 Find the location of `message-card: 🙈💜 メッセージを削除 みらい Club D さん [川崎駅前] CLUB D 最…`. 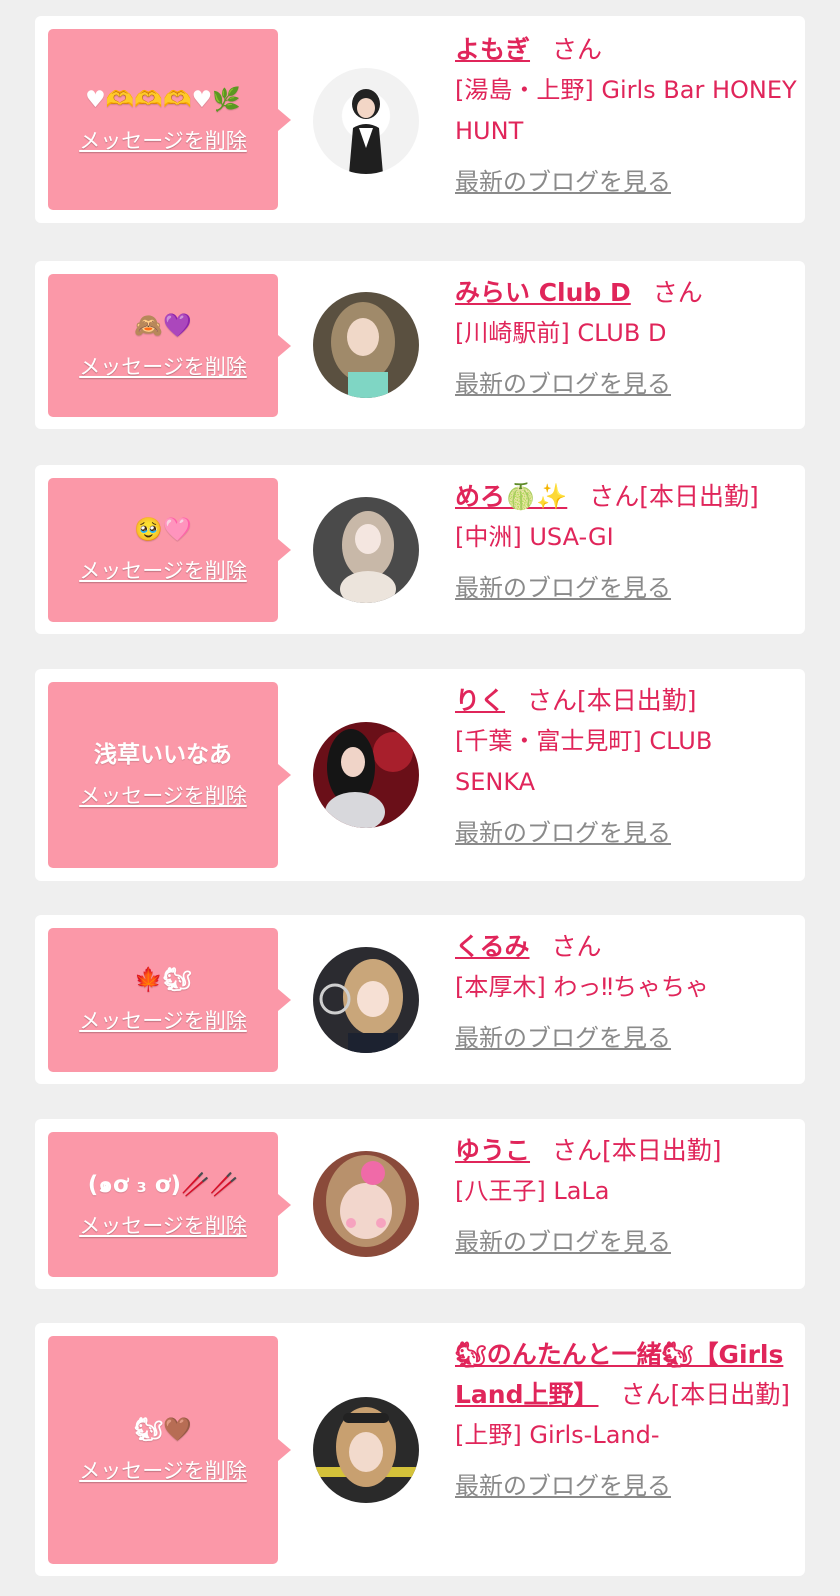

message-card: 🙈💜 メッセージを削除 みらい Club D さん [川崎駅前] CLUB D 最… is located at coordinates (420, 345).